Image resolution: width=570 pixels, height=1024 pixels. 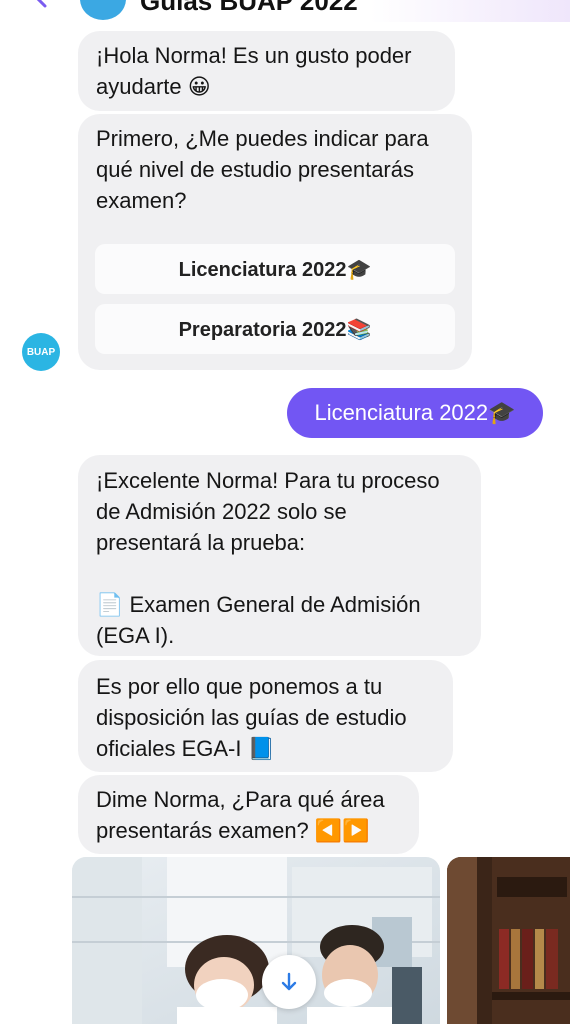 I want to click on chat-header: Guías BUAP 2022, so click(x=285, y=11).